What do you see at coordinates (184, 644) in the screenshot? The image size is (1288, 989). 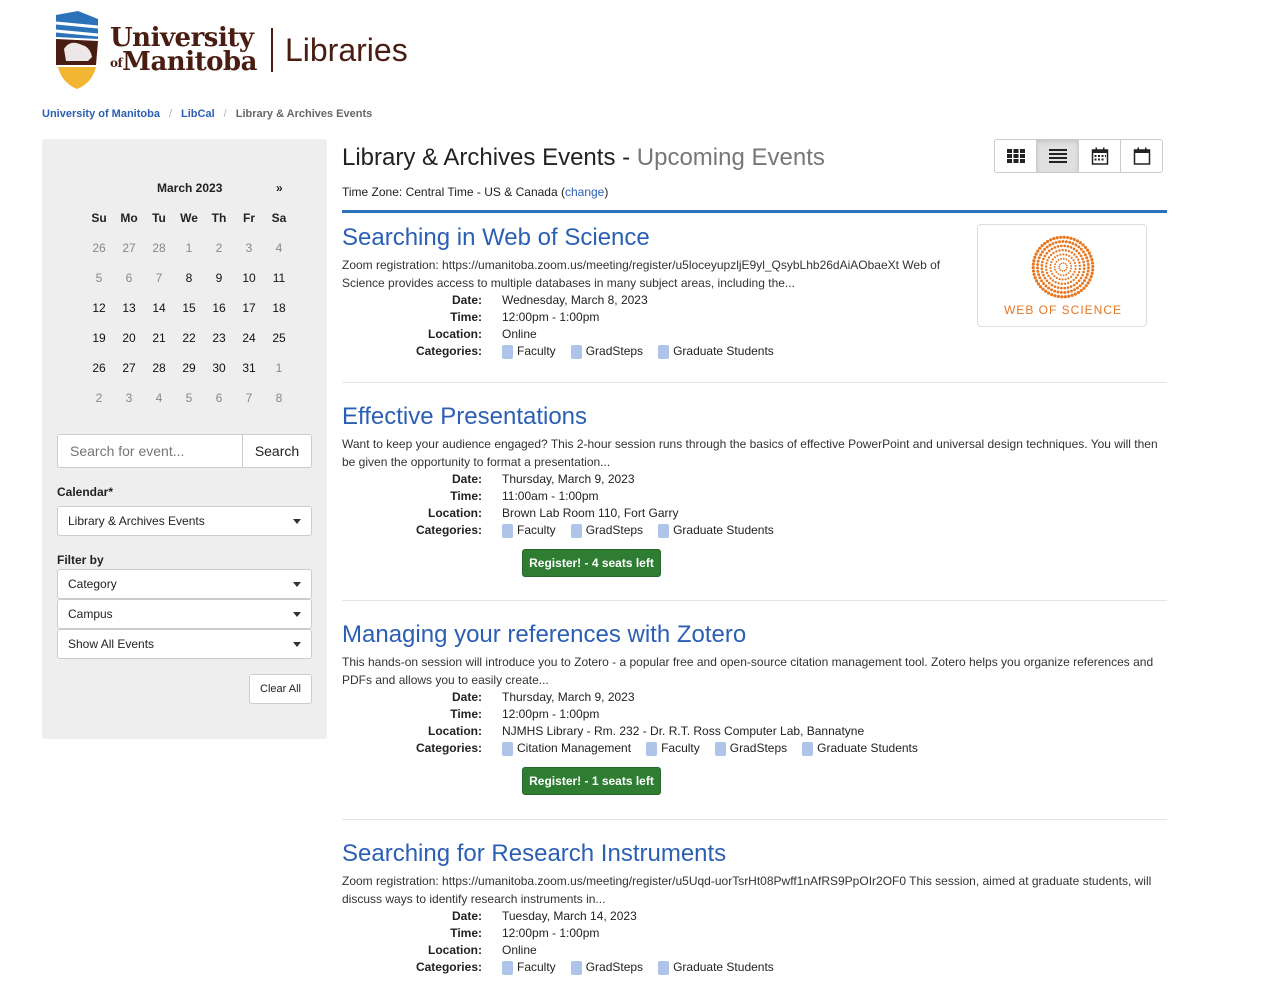 I see `show-events-select: Show All Events` at bounding box center [184, 644].